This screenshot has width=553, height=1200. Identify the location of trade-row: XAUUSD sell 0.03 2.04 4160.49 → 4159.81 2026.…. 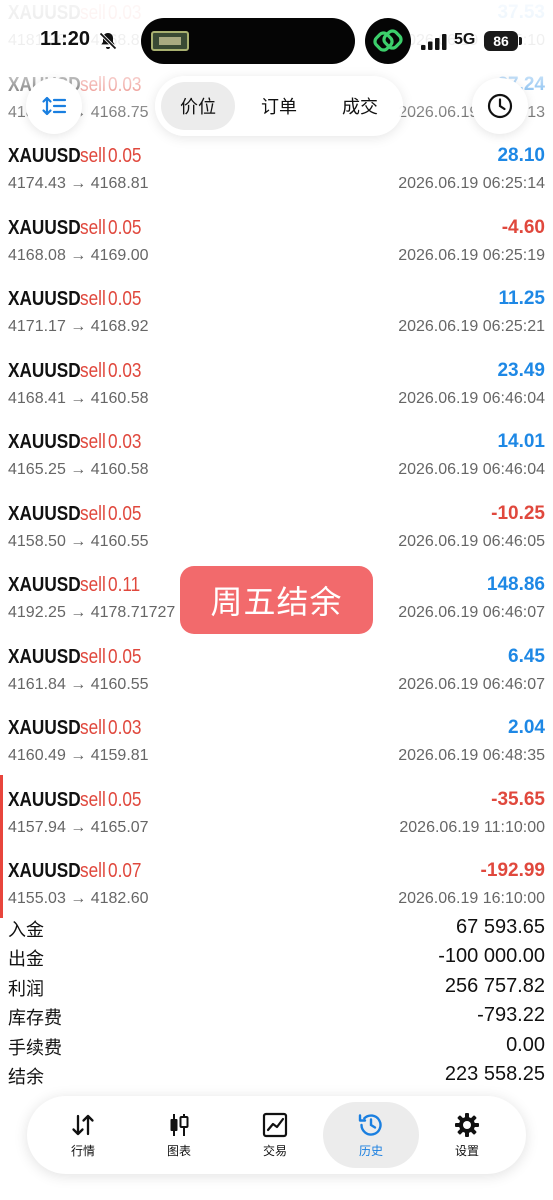
(276, 739).